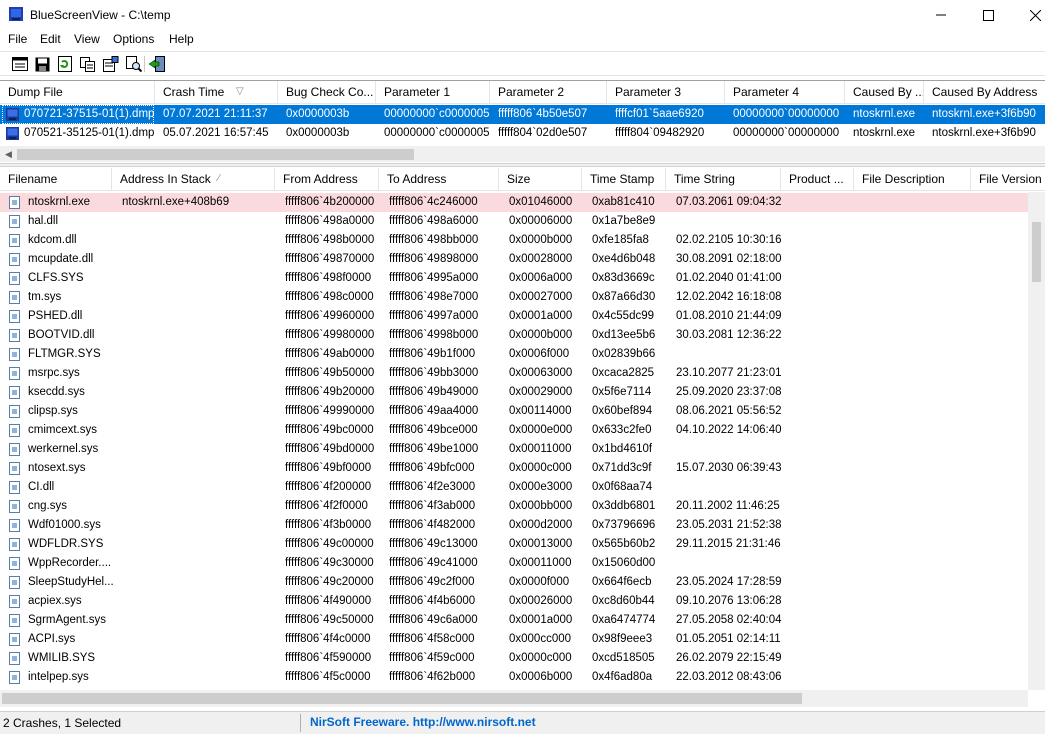 This screenshot has height=734, width=1045. Describe the element at coordinates (193, 179) in the screenshot. I see `col-address-in-stack: Address In Stack ∕` at that location.